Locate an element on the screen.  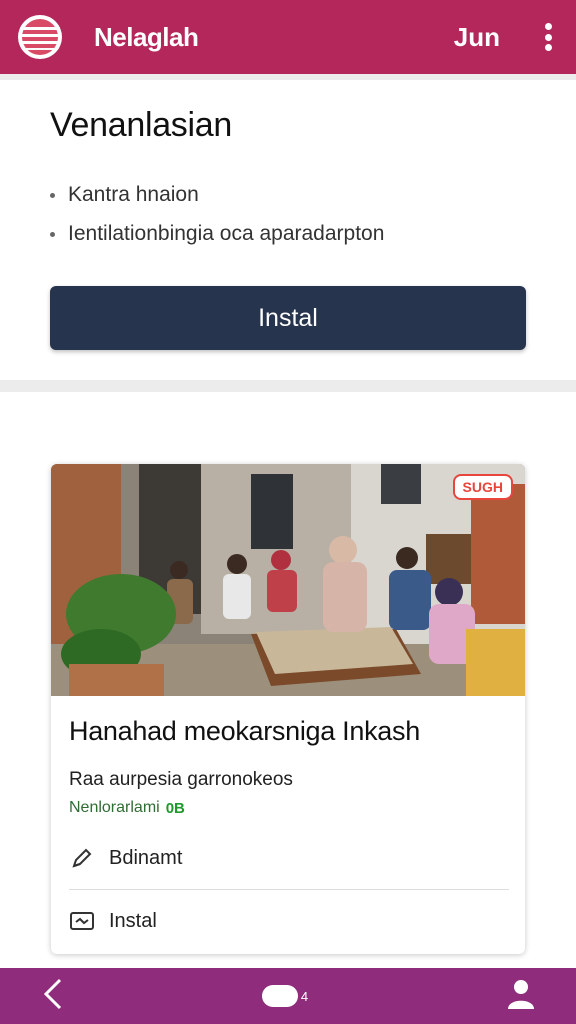
bottom-nav: 4 is located at coordinates (288, 996).